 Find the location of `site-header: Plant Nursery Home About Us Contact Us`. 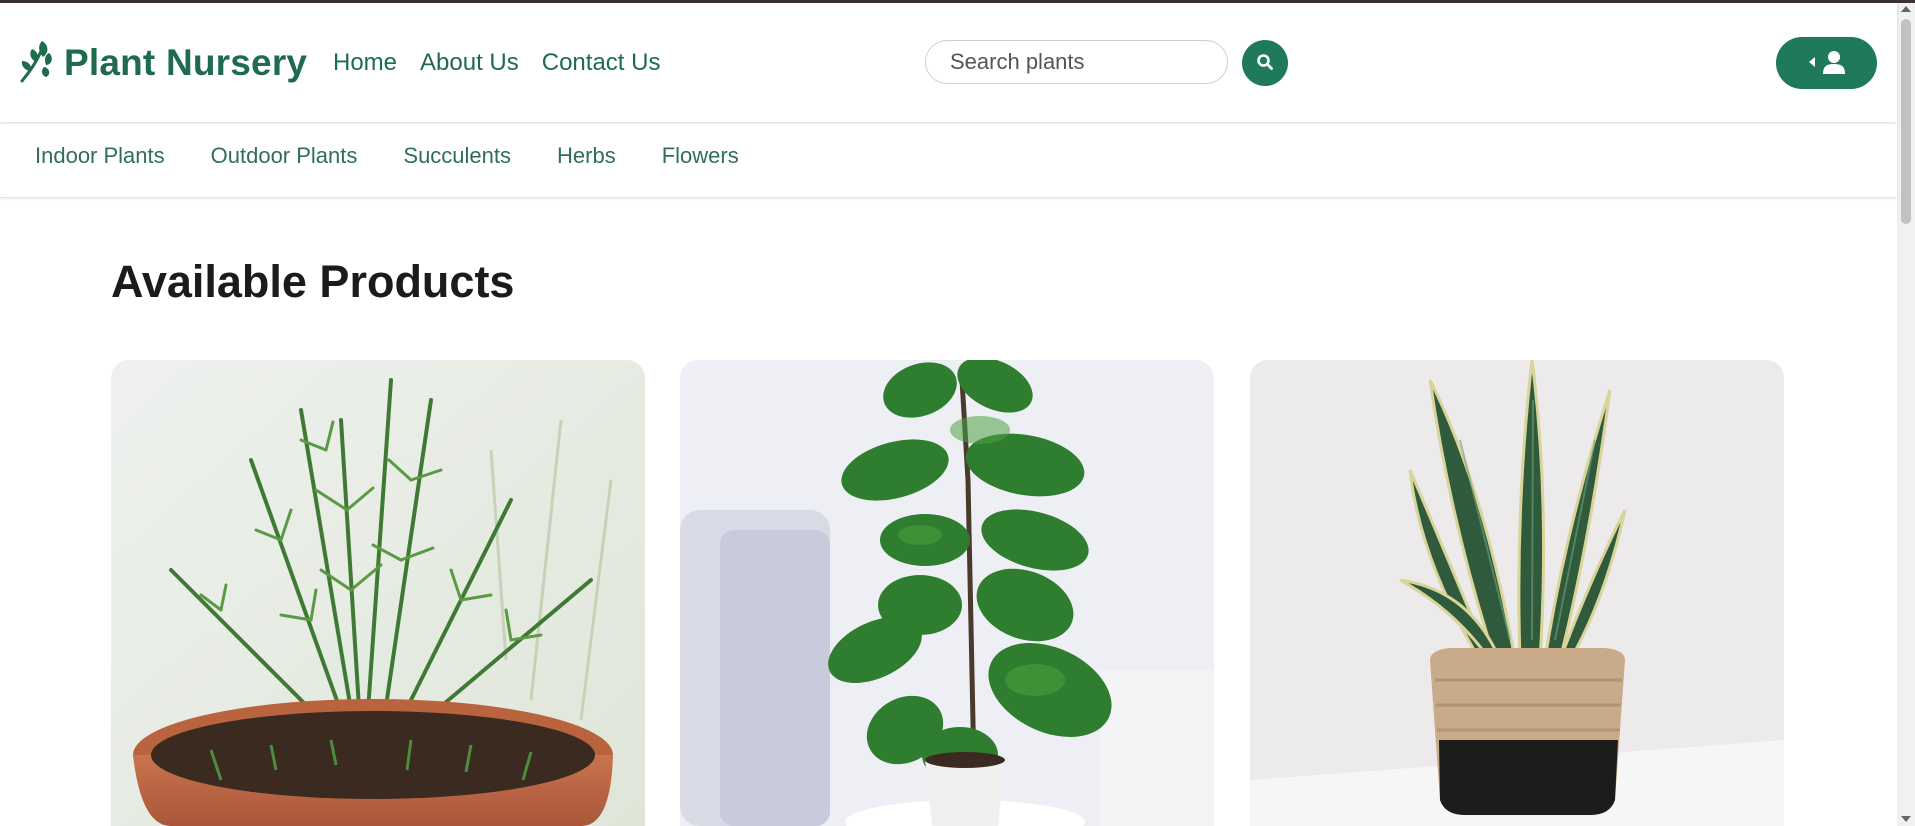

site-header: Plant Nursery Home About Us Contact Us is located at coordinates (948, 62).